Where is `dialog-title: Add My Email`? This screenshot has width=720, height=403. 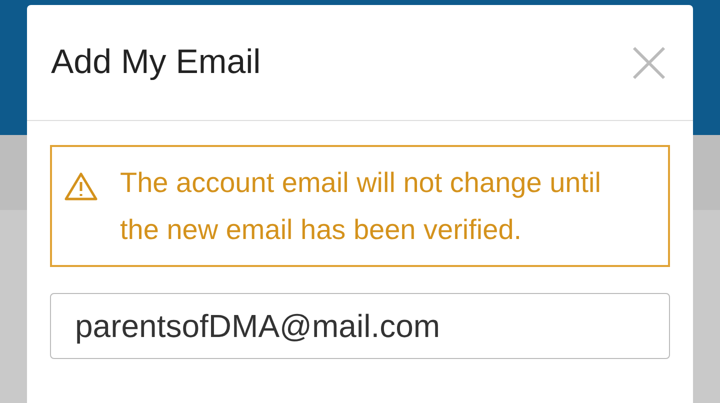 dialog-title: Add My Email is located at coordinates (156, 62).